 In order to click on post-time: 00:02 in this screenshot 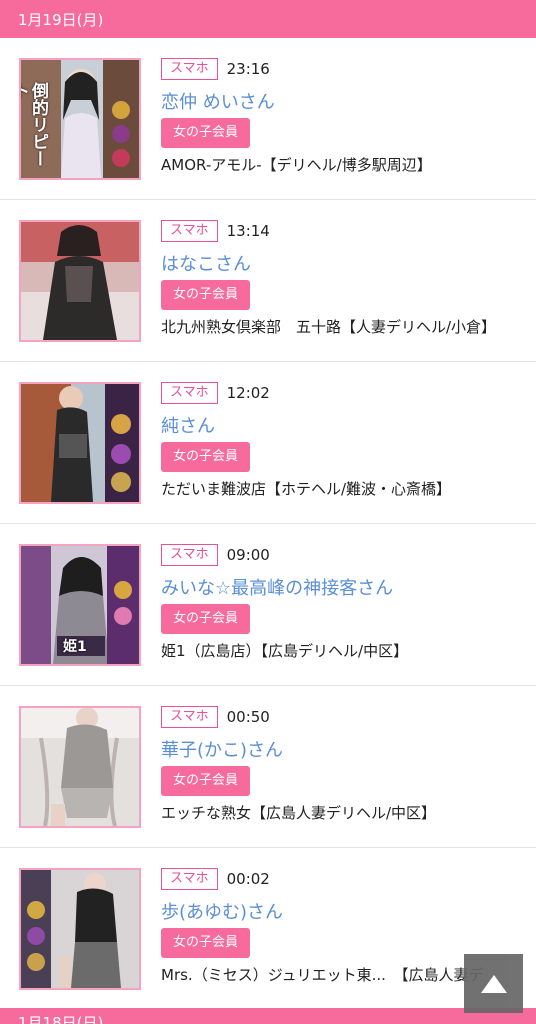, I will do `click(248, 879)`.